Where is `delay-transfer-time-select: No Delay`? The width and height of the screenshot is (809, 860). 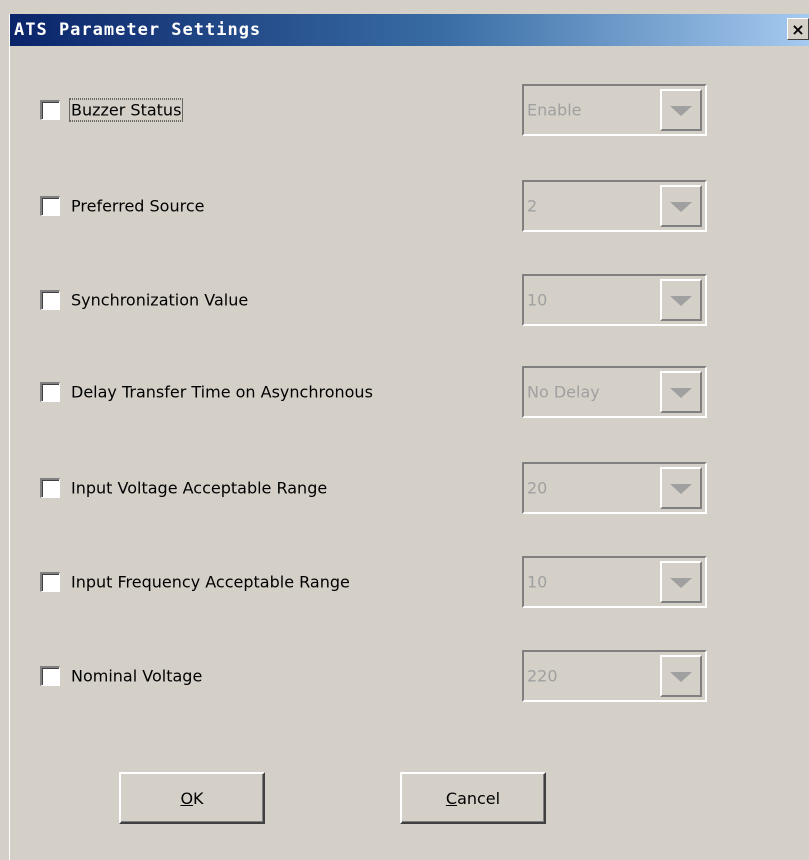 delay-transfer-time-select: No Delay is located at coordinates (614, 392).